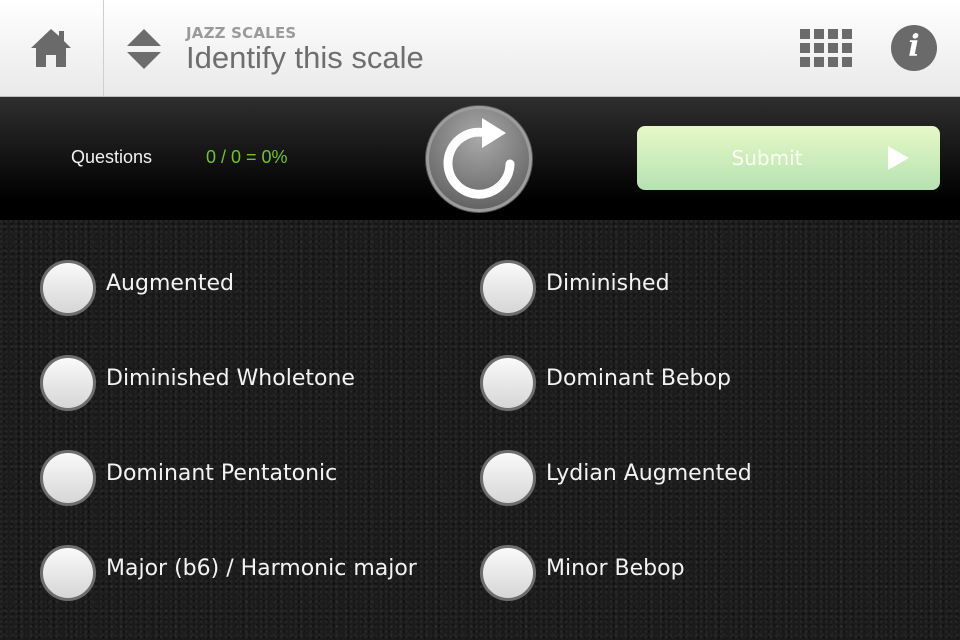 Image resolution: width=960 pixels, height=640 pixels. I want to click on info-button: i, so click(914, 48).